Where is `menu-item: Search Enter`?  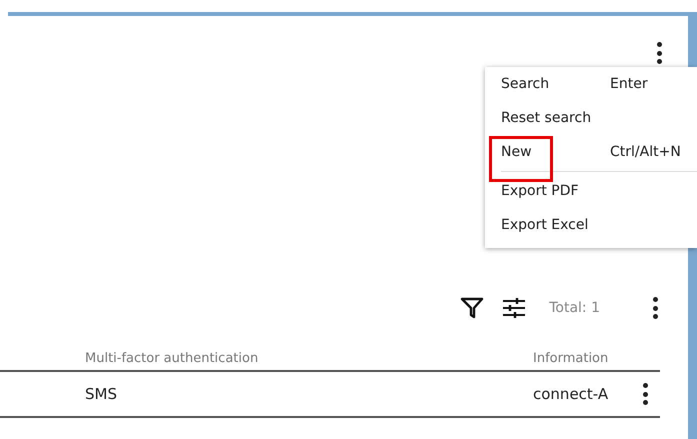
menu-item: Search Enter is located at coordinates (591, 84).